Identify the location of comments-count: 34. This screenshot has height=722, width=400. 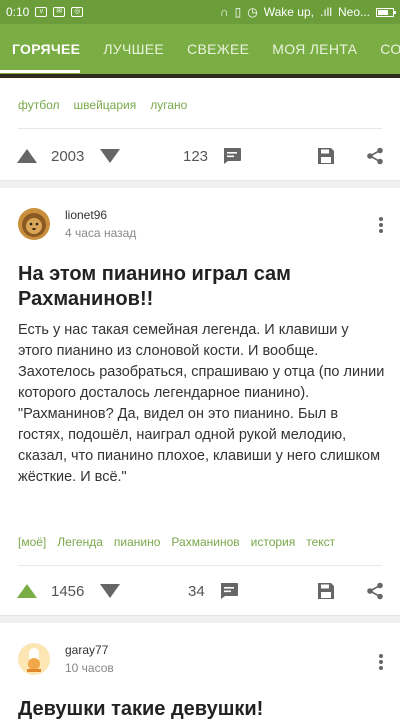
(196, 591).